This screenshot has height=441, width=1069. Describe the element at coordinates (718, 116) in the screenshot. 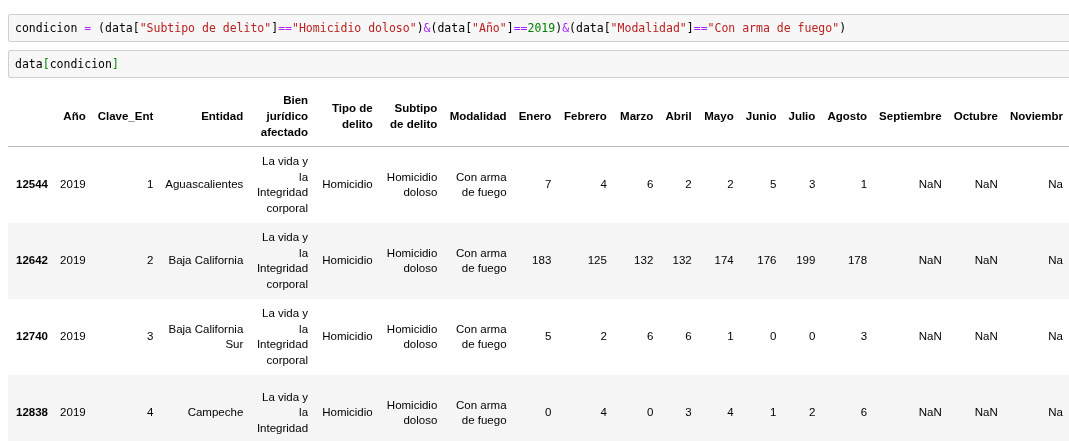

I see `column-header: Mayo` at that location.